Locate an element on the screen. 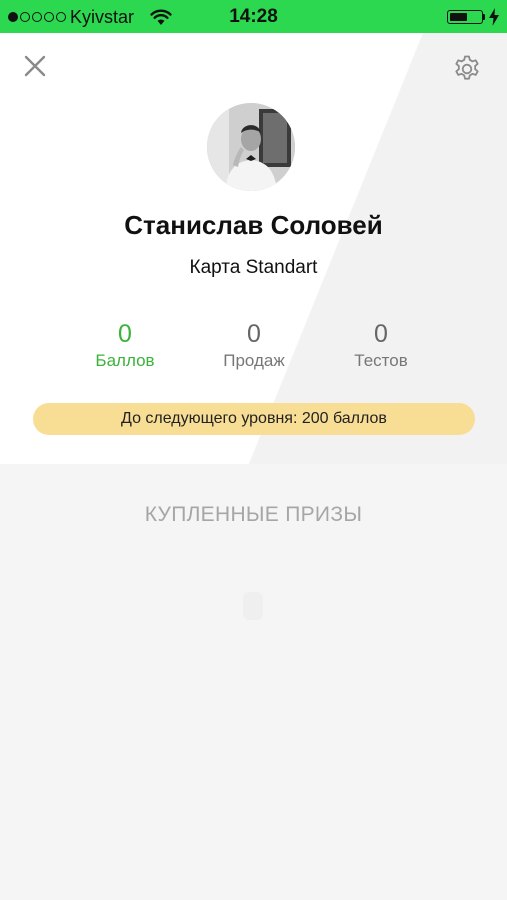 This screenshot has height=900, width=507. stat-tests: 0 Тестов is located at coordinates (381, 345).